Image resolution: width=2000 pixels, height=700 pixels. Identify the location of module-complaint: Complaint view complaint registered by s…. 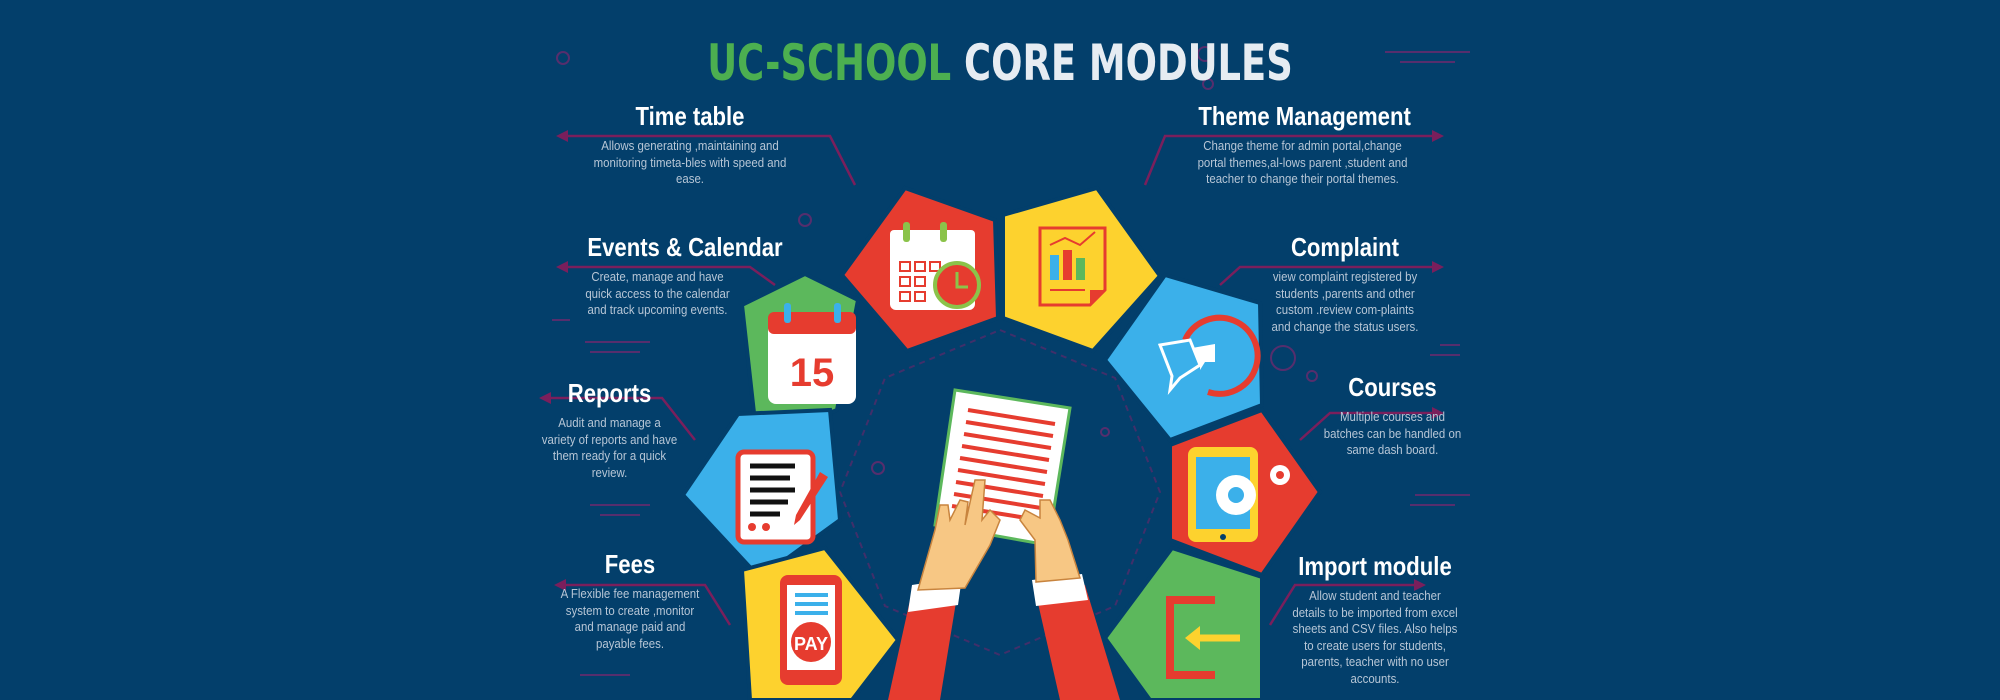
(1345, 283).